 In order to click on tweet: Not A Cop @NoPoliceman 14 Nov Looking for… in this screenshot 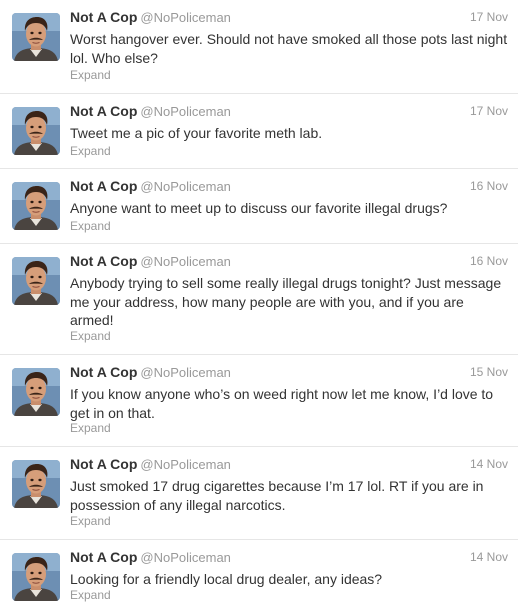, I will do `click(259, 576)`.